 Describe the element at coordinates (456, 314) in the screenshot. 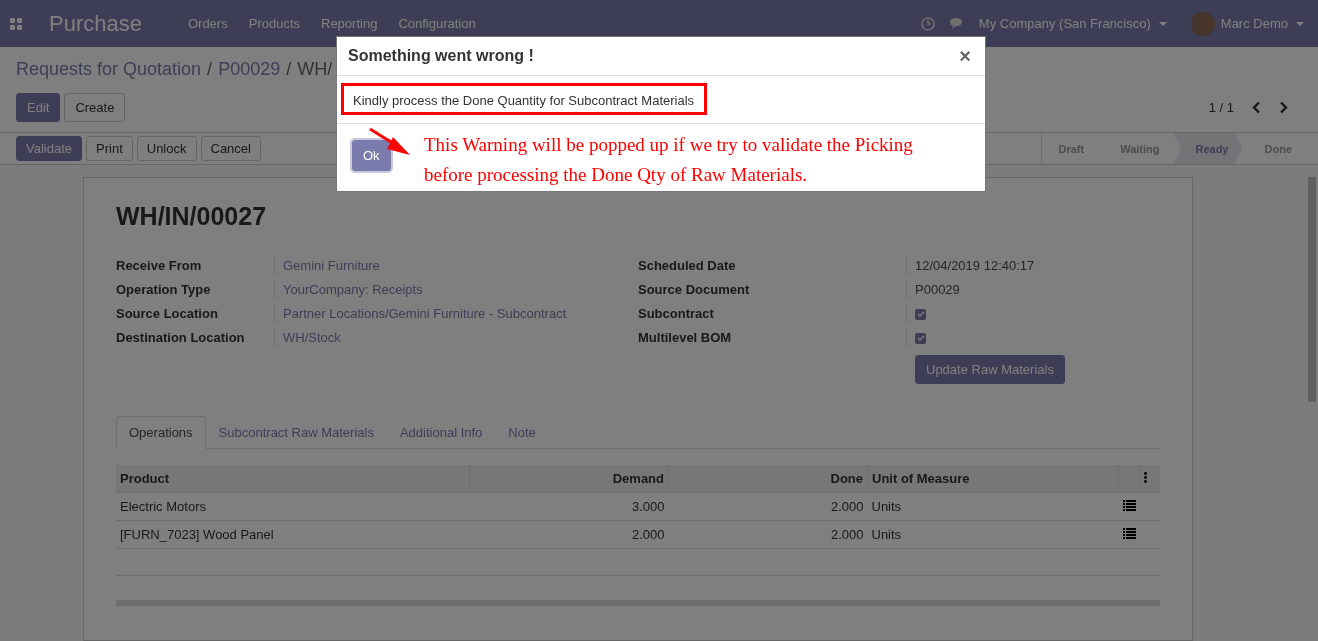

I see `field-link: Partner Locations/Gemini Furniture - Subcontract` at that location.